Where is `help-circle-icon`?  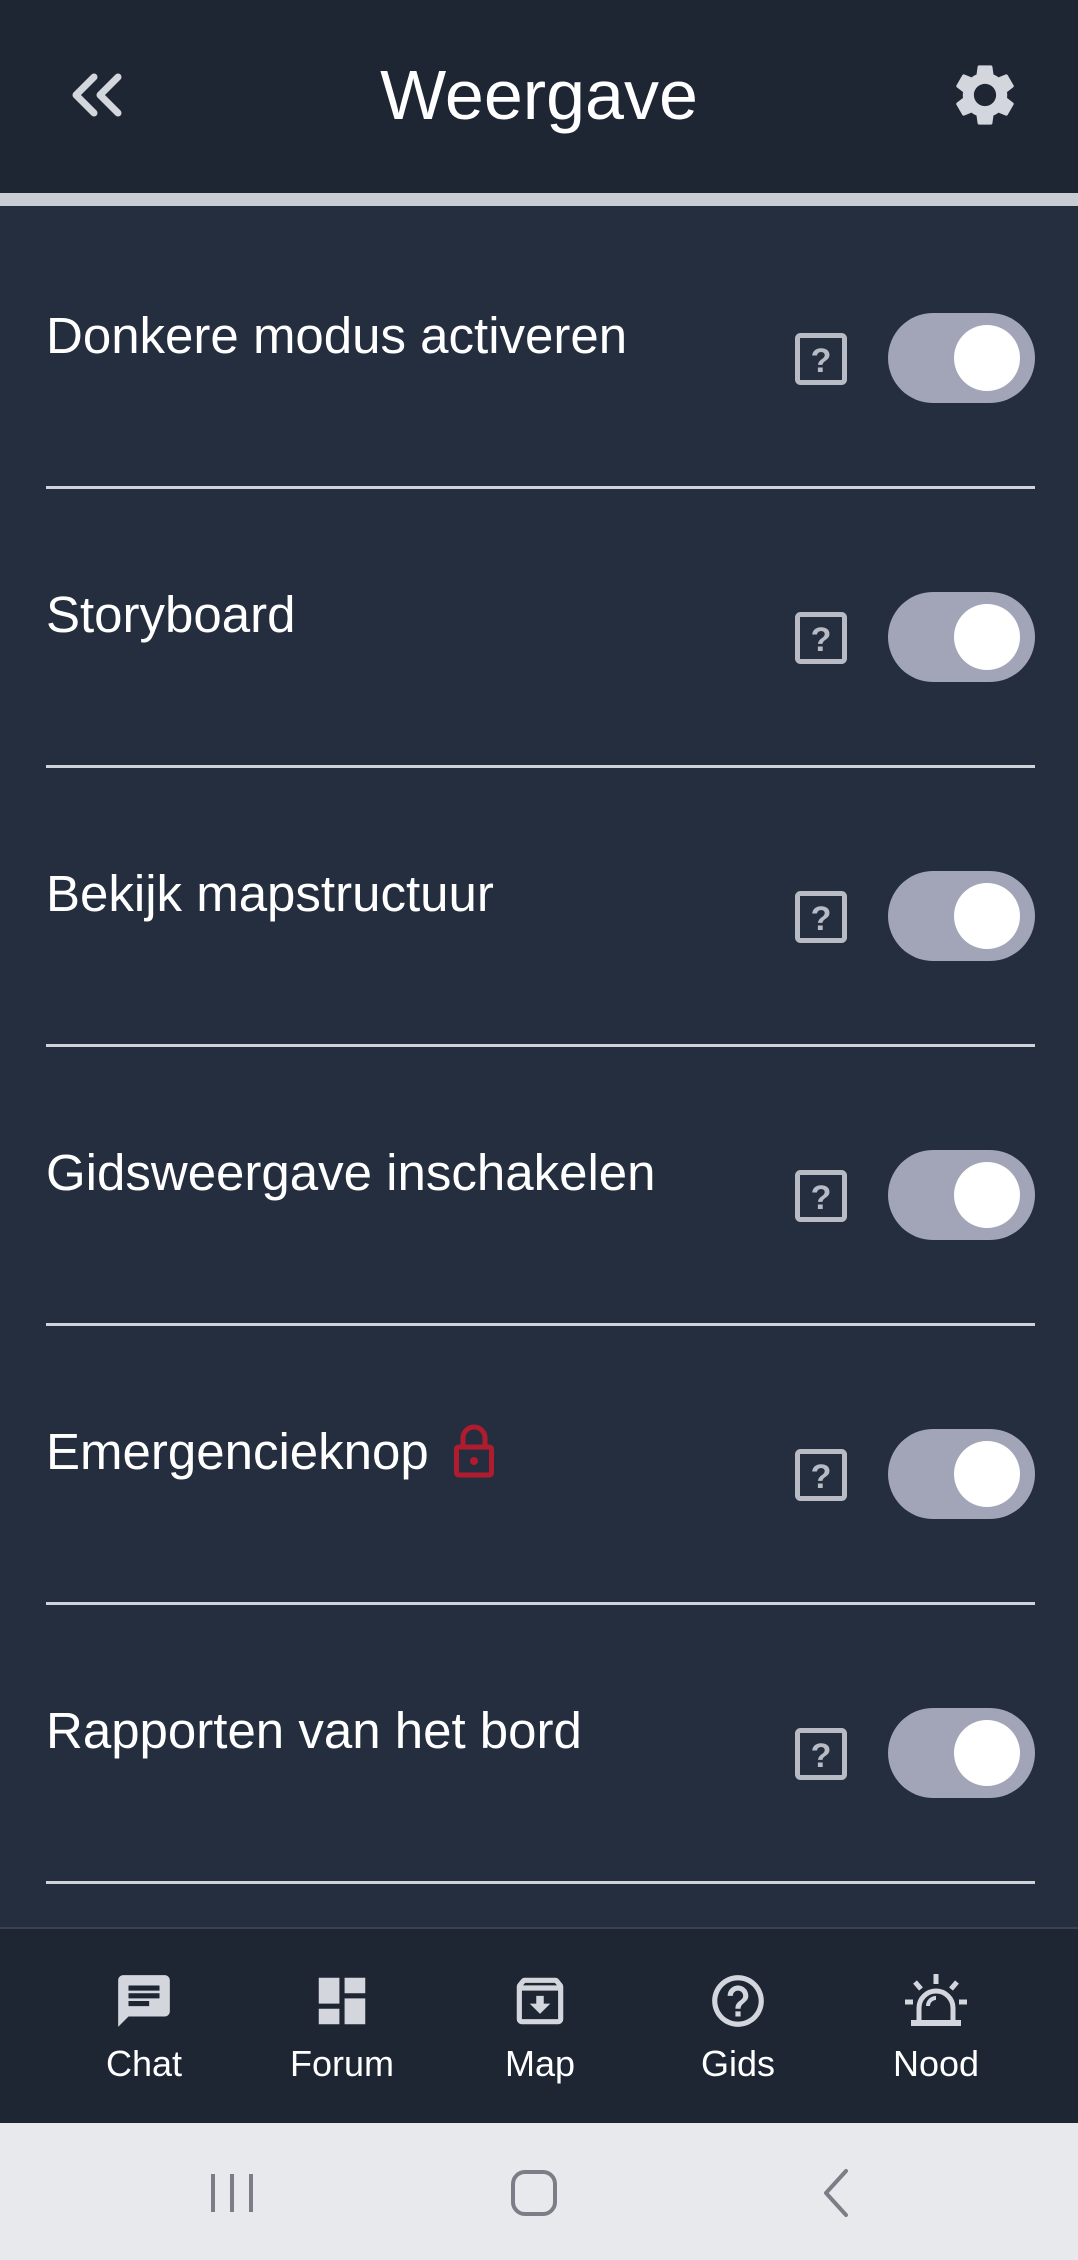 help-circle-icon is located at coordinates (738, 2001).